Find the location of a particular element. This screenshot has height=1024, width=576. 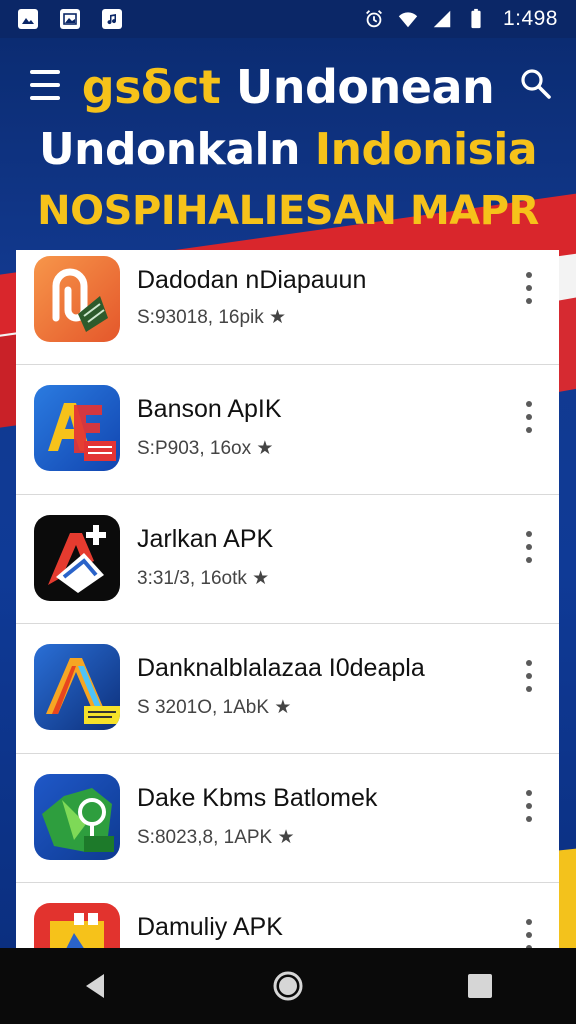

home-icon is located at coordinates (288, 986).